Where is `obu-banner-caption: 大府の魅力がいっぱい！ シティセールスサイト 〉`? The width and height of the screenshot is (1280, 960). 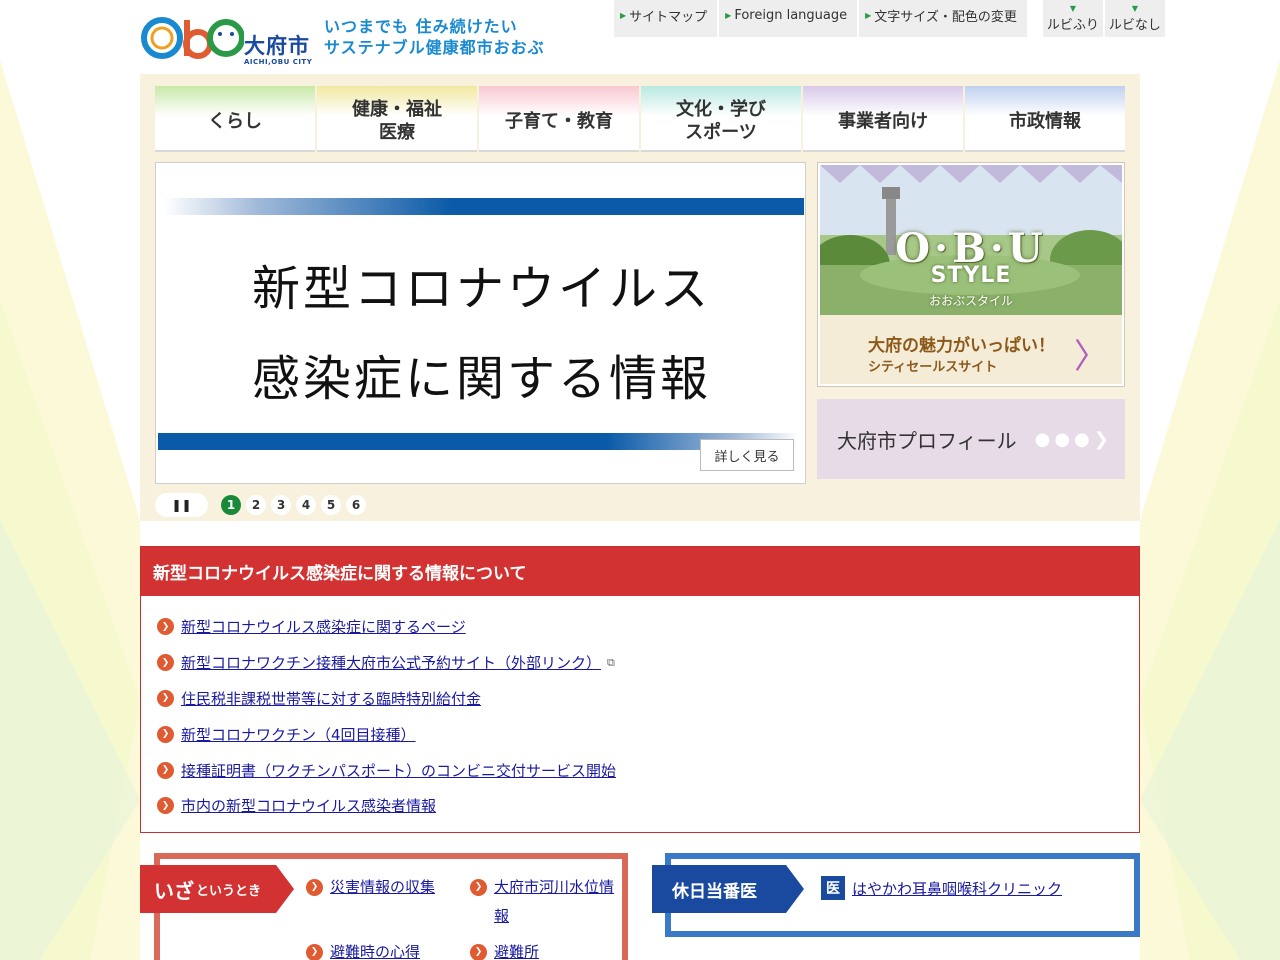 obu-banner-caption: 大府の魅力がいっぱい！ シティセールスサイト 〉 is located at coordinates (971, 349).